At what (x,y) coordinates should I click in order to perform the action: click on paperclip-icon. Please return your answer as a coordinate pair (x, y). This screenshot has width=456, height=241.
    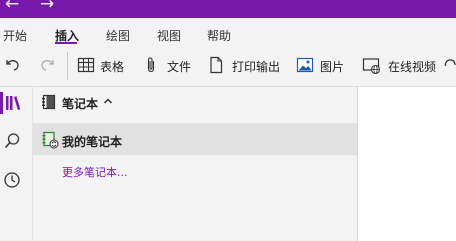
    Looking at the image, I should click on (151, 65).